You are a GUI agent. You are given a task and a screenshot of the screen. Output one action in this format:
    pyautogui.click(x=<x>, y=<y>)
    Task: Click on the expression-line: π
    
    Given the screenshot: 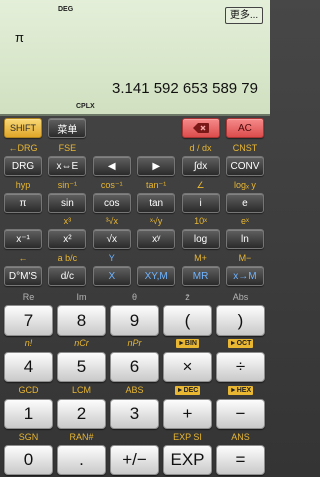 What is the action you would take?
    pyautogui.click(x=19, y=37)
    